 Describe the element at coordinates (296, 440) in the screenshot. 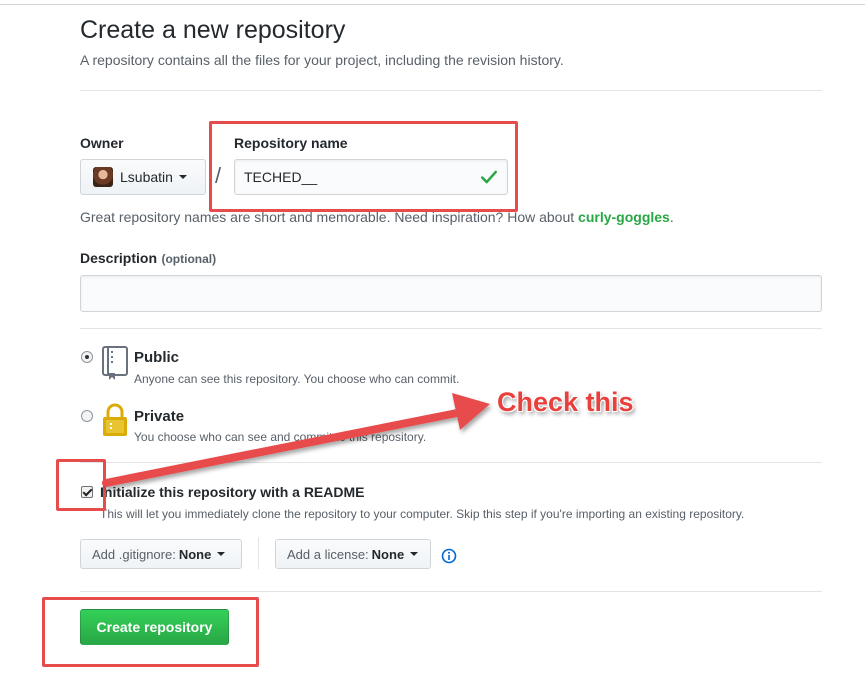

I see `annotation-arrow` at that location.